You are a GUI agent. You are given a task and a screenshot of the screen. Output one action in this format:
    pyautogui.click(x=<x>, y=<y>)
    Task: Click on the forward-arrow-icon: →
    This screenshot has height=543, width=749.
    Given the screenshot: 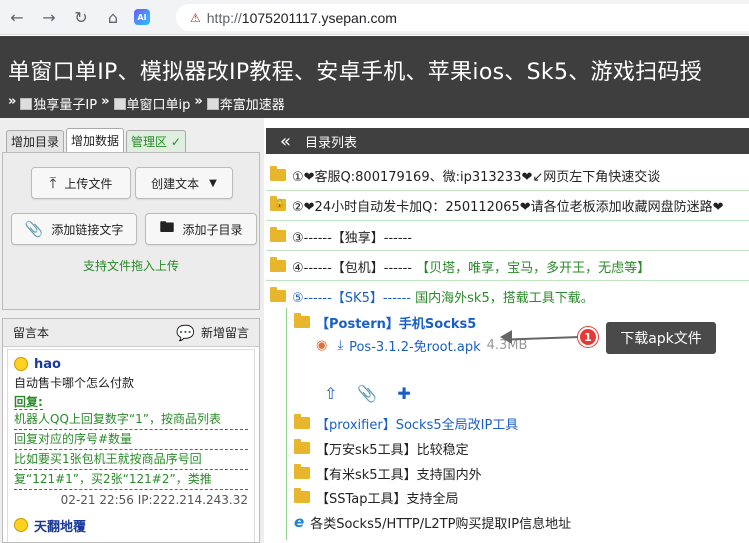 What is the action you would take?
    pyautogui.click(x=49, y=17)
    